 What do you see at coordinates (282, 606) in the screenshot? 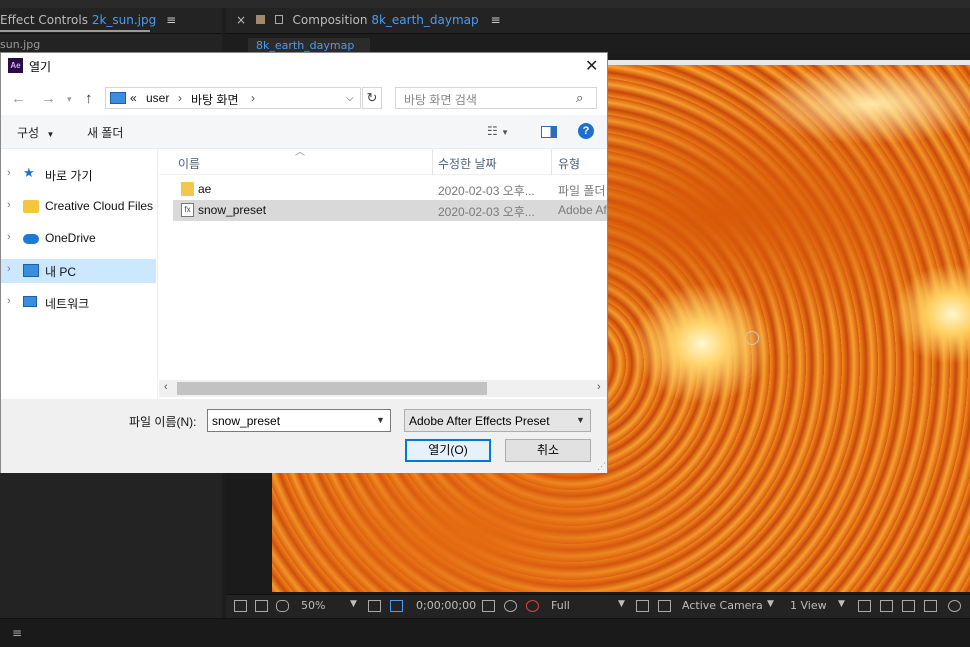
I see `mask-icon` at bounding box center [282, 606].